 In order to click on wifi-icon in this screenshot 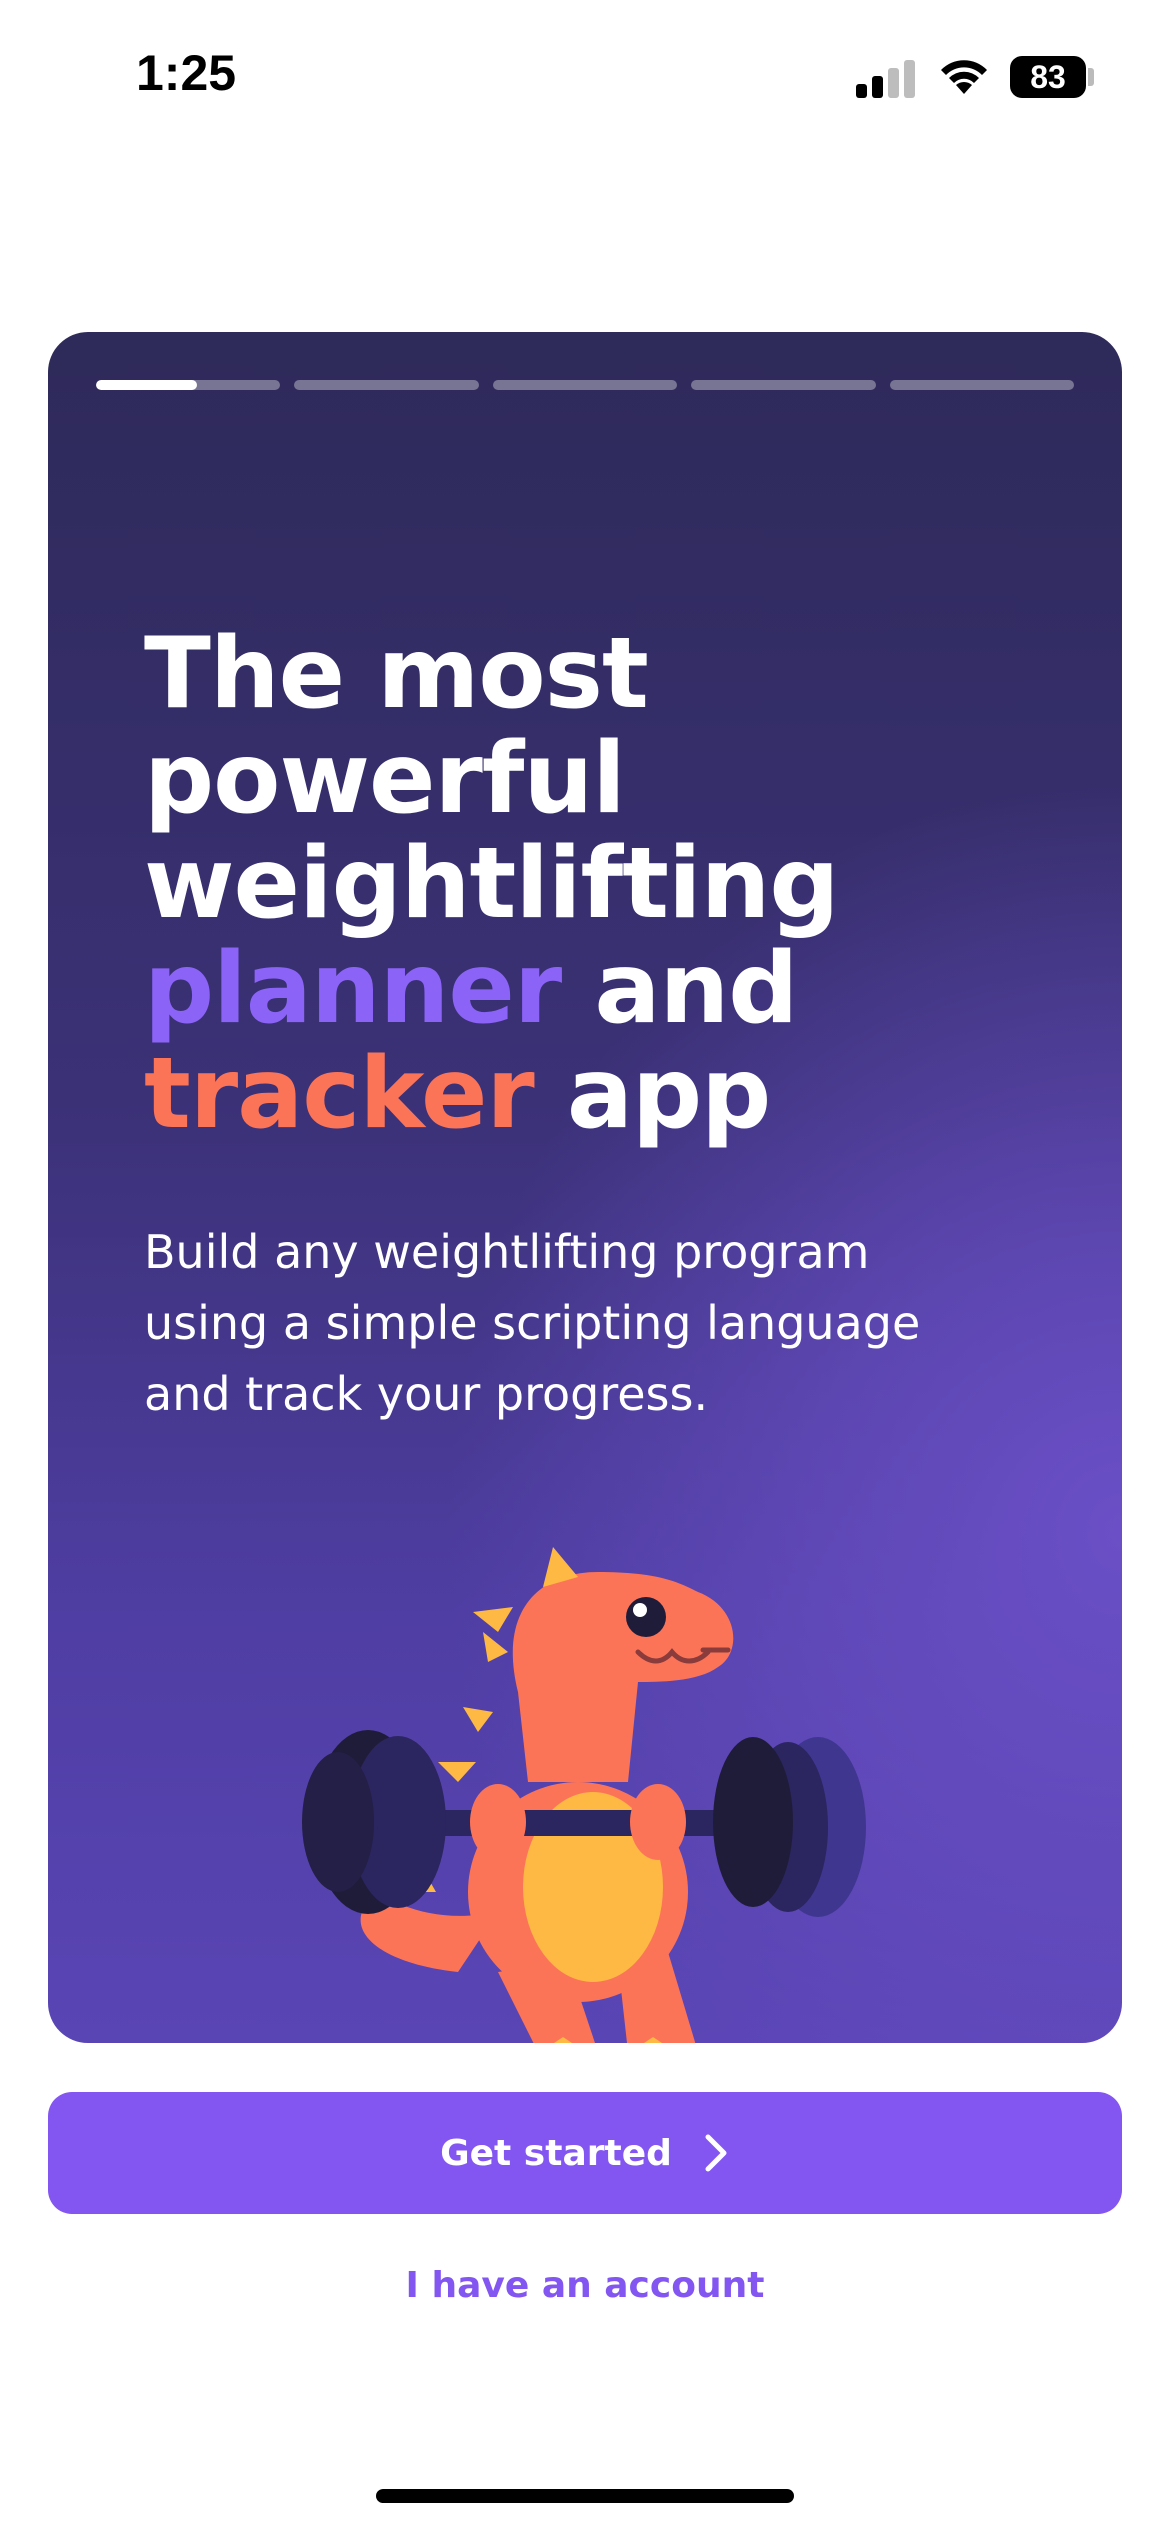, I will do `click(964, 77)`.